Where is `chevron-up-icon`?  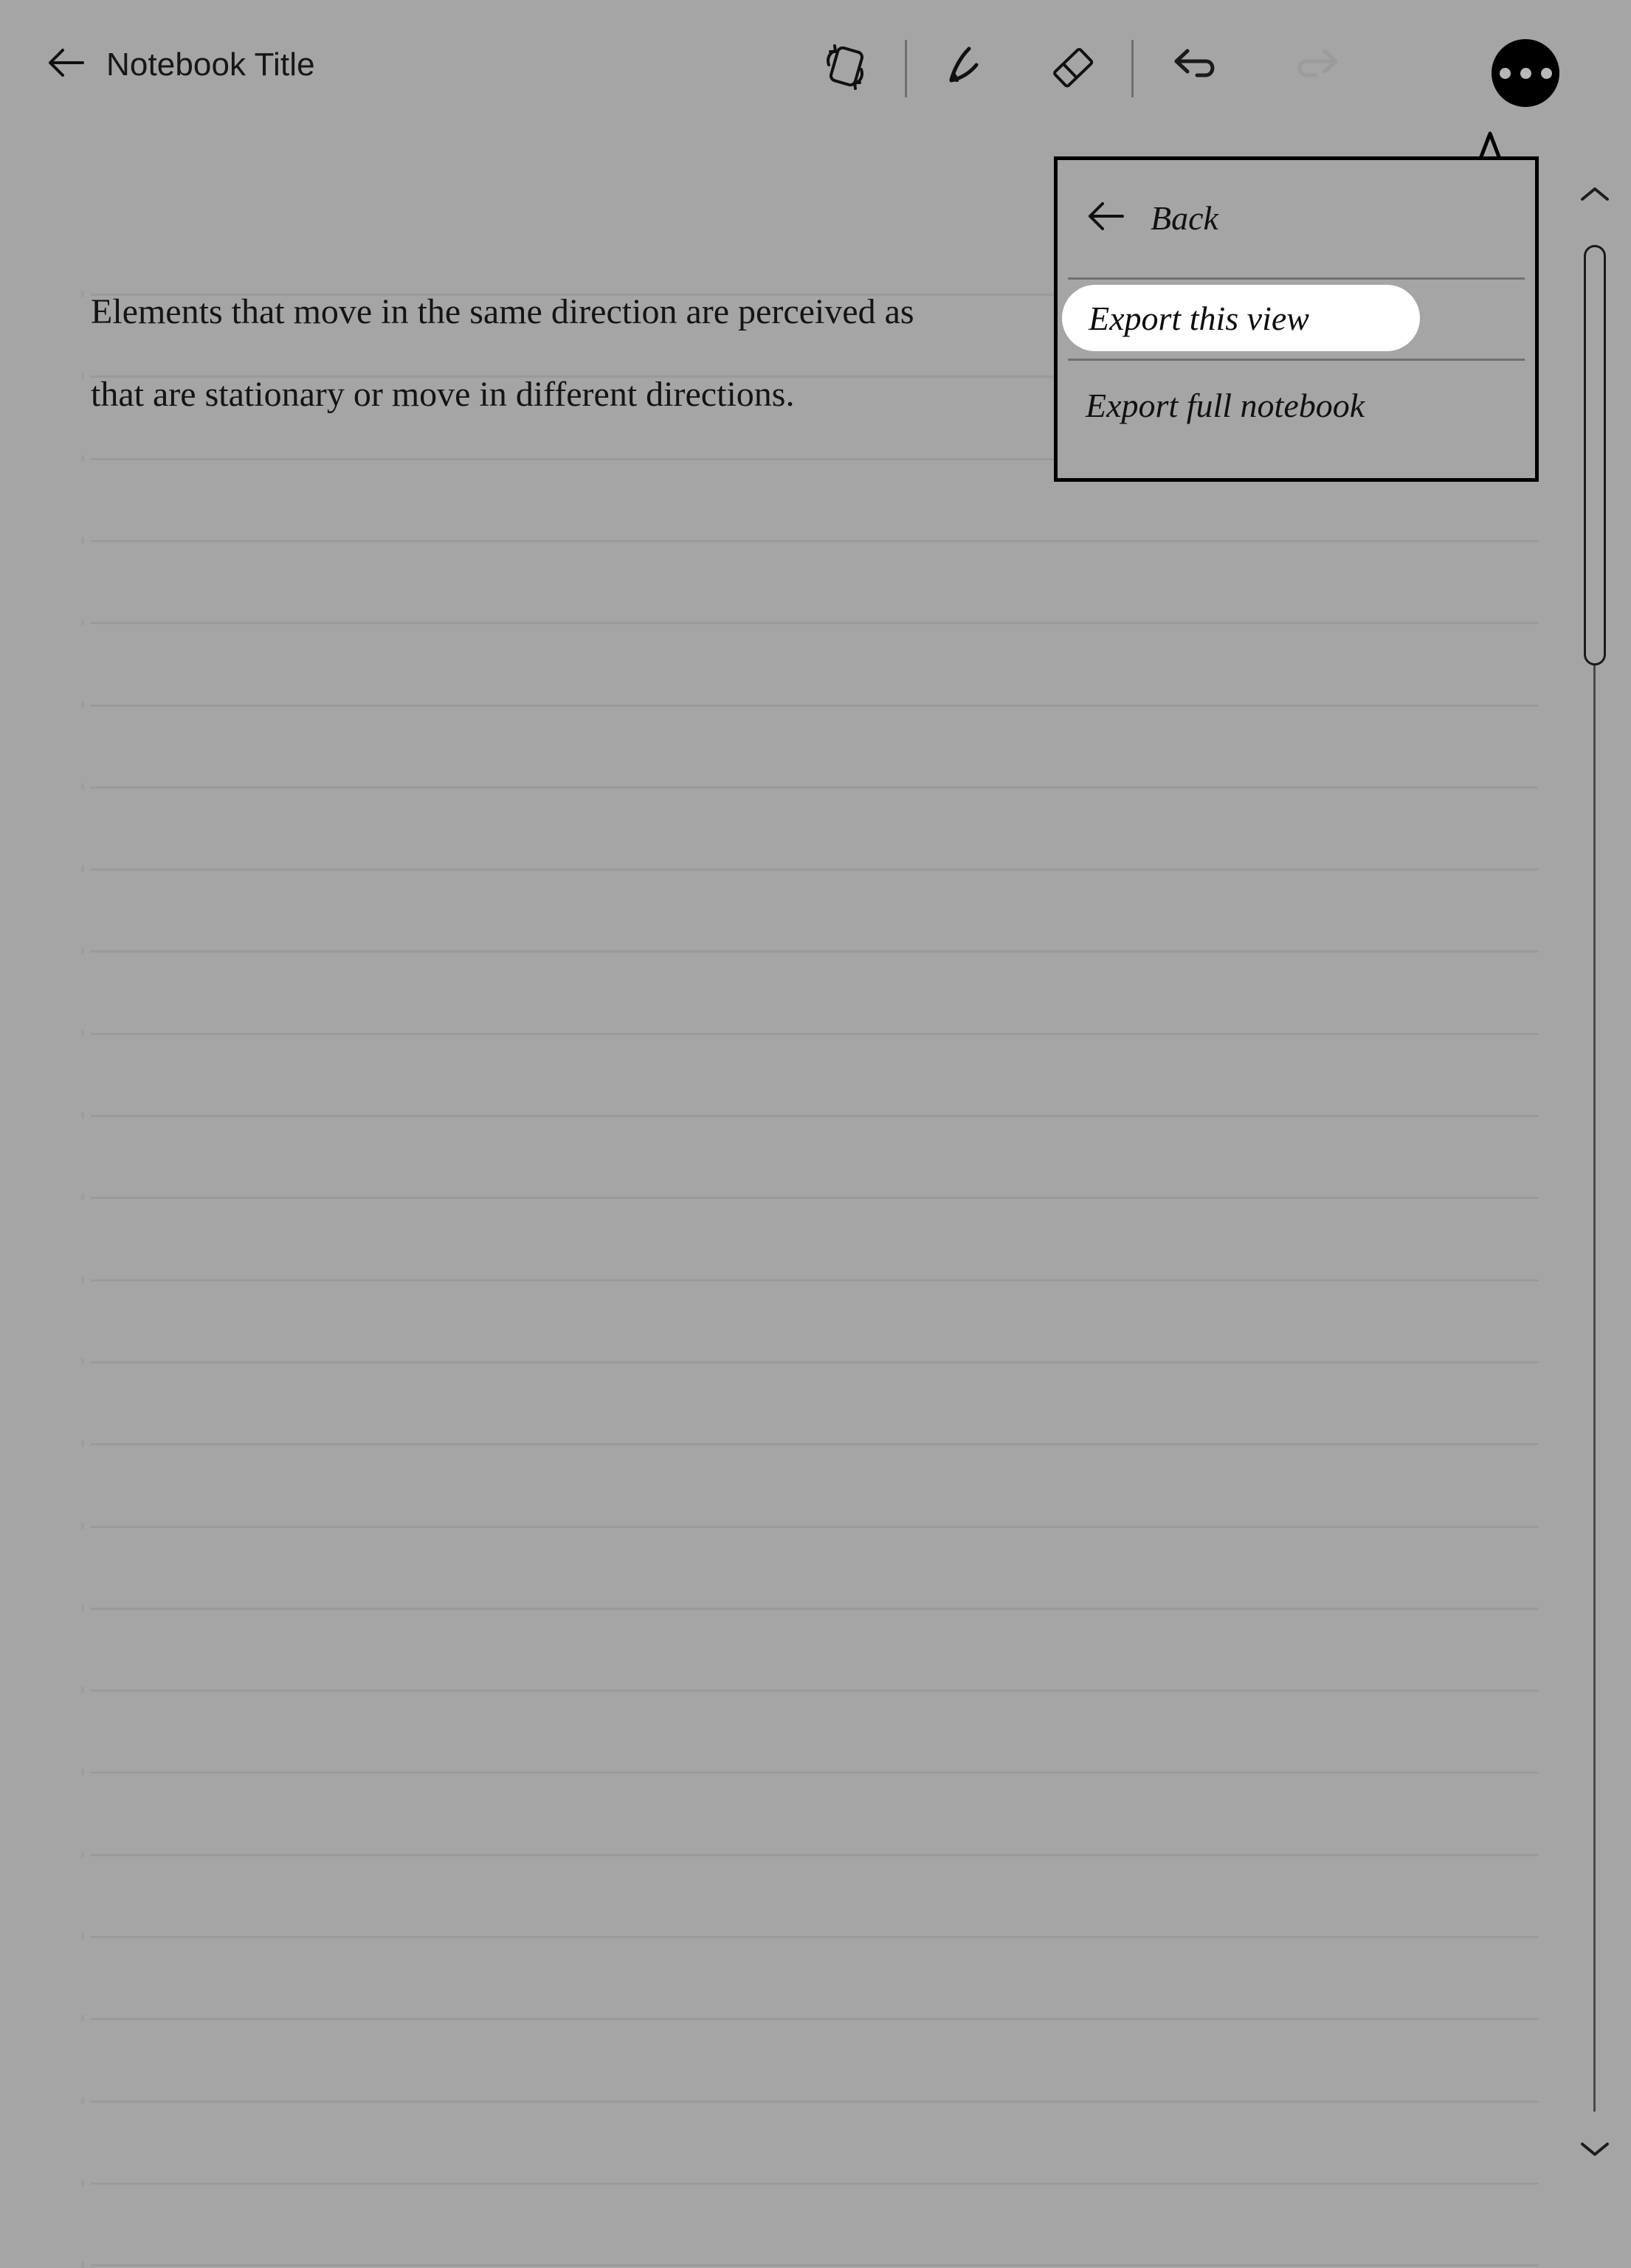
chevron-up-icon is located at coordinates (1595, 195).